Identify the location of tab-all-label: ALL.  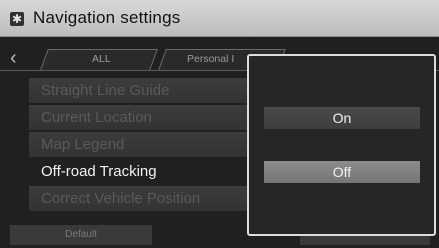
(101, 59).